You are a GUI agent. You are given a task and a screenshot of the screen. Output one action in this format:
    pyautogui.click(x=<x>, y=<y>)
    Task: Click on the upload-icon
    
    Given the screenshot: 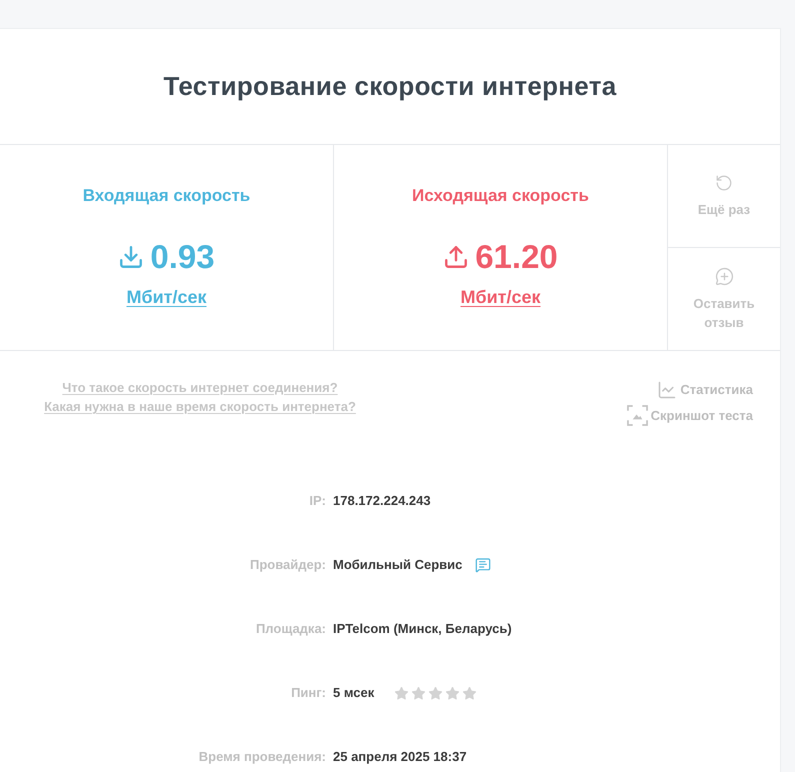 What is the action you would take?
    pyautogui.click(x=456, y=257)
    